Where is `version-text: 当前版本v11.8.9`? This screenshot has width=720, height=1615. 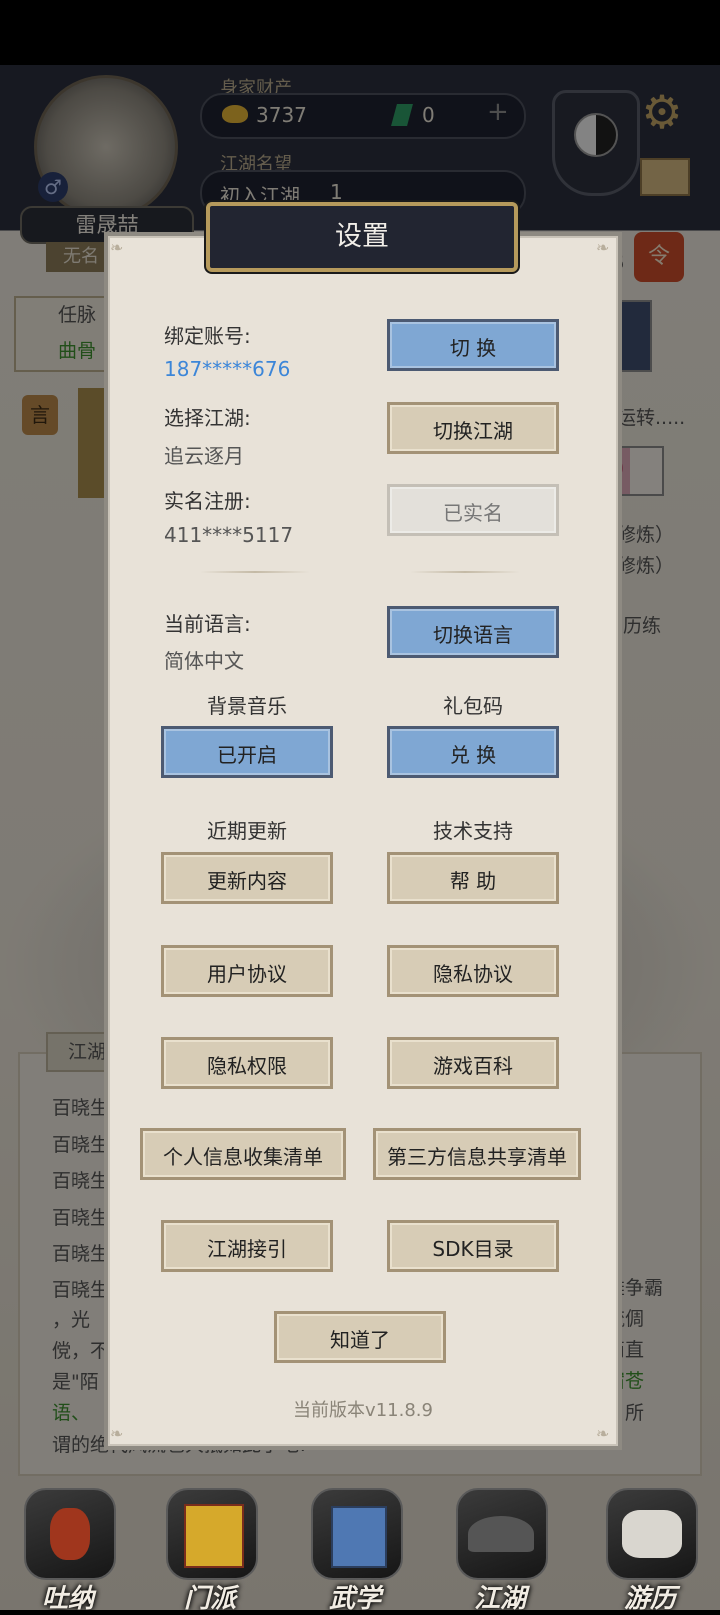
version-text: 当前版本v11.8.9 is located at coordinates (363, 1410).